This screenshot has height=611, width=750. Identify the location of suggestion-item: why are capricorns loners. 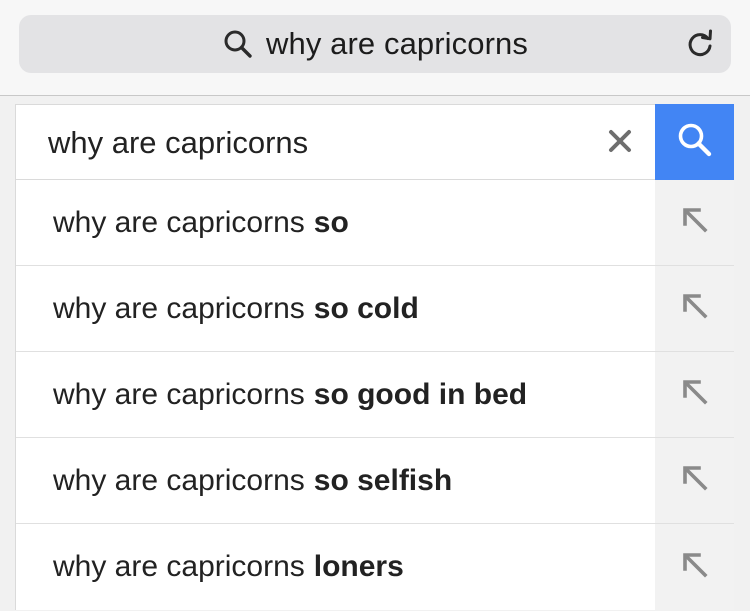
(375, 567).